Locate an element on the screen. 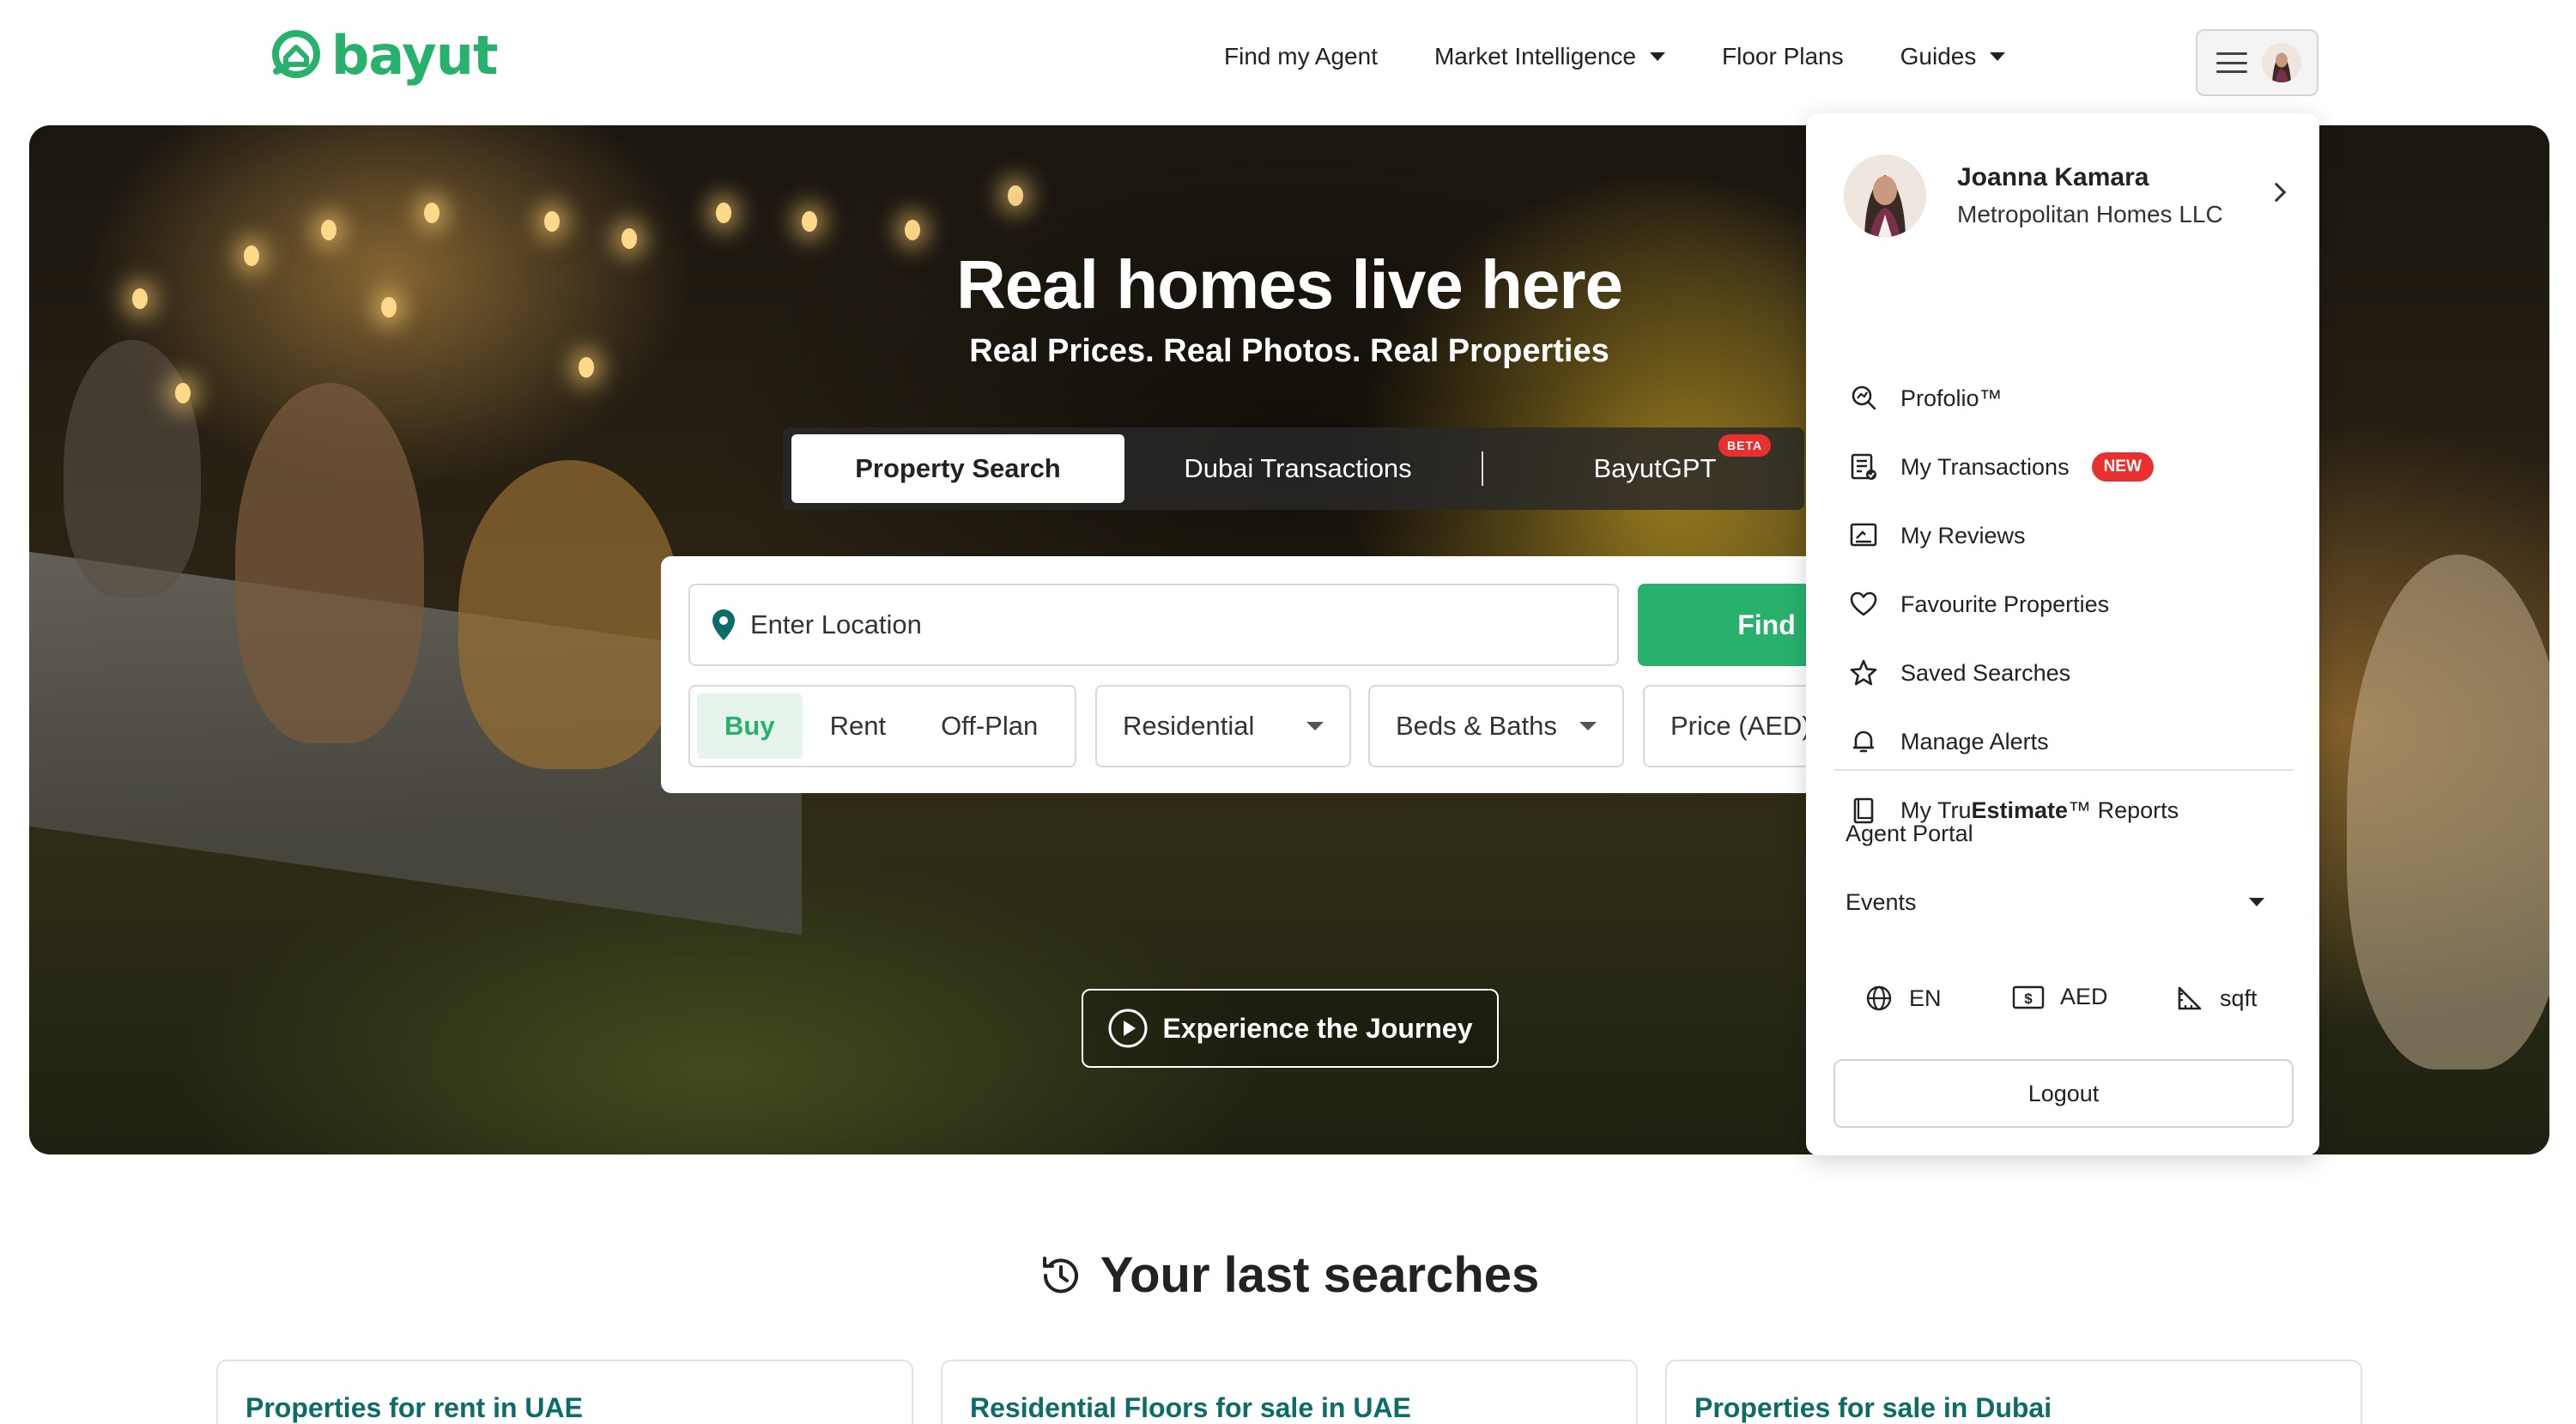 This screenshot has height=1424, width=2576. menu-divider is located at coordinates (2064, 770).